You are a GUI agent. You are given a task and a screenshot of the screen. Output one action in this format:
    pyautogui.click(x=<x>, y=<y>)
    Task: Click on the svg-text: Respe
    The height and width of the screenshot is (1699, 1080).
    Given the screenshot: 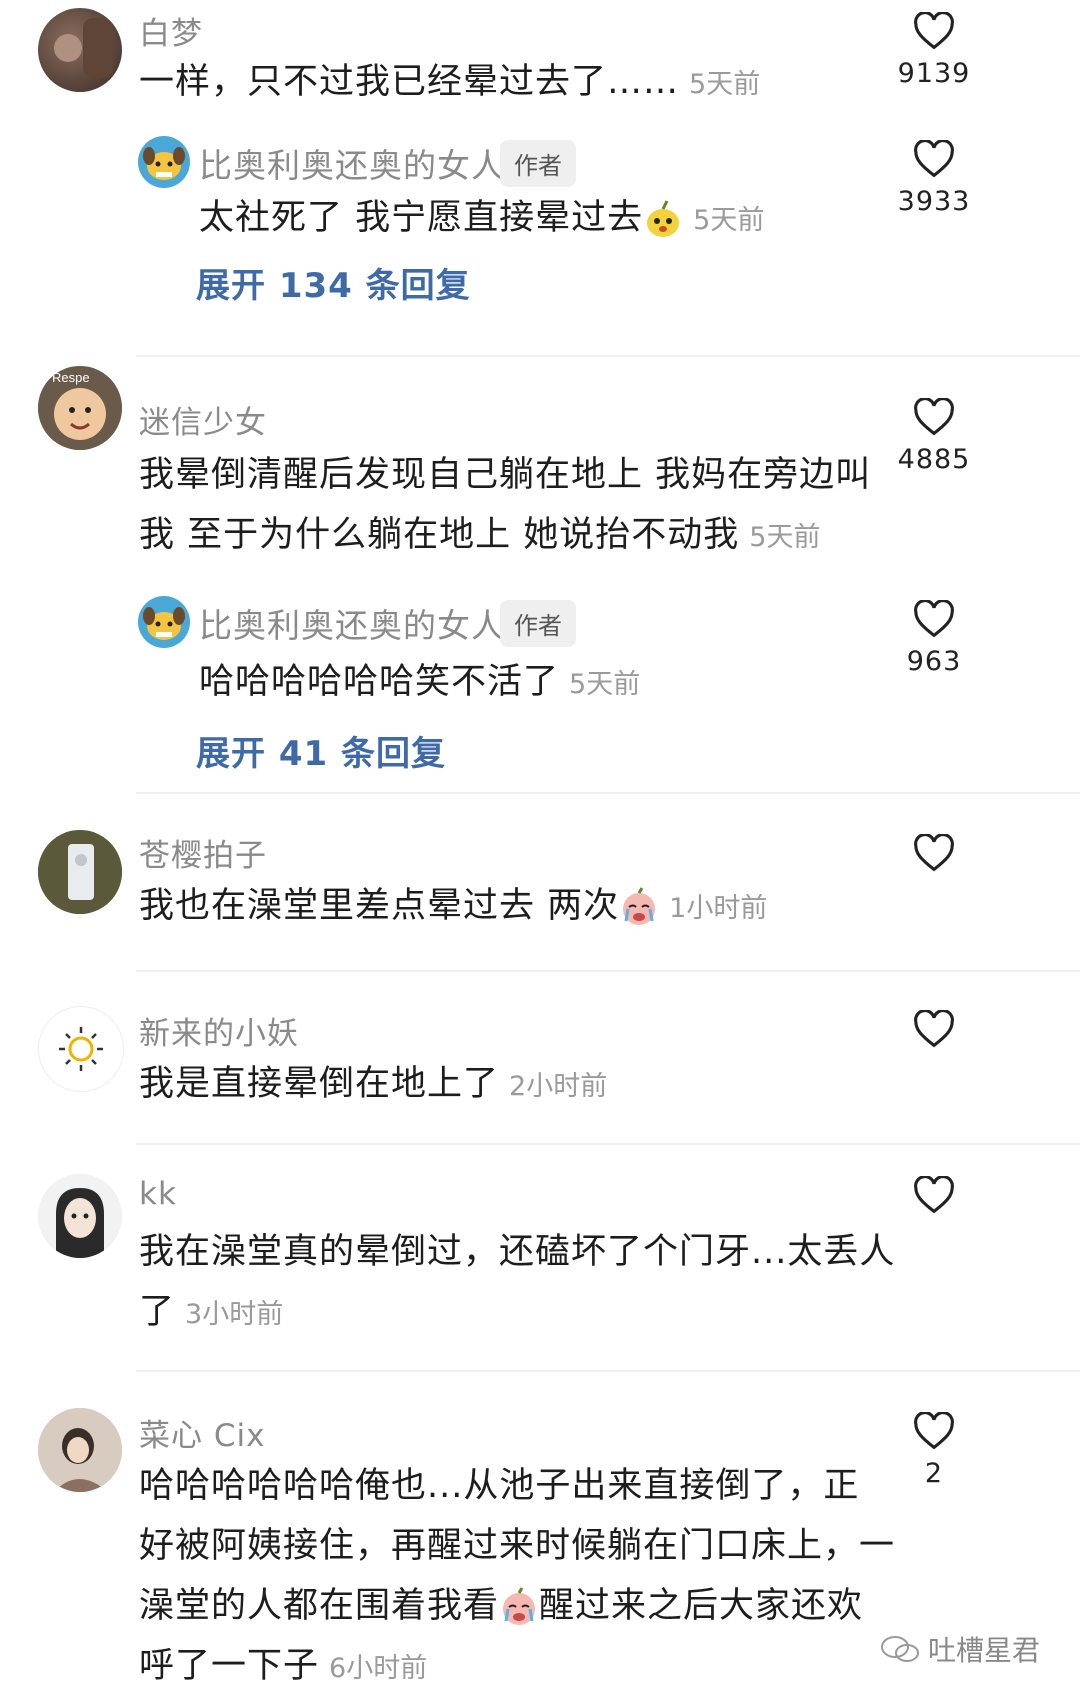 What is the action you would take?
    pyautogui.click(x=71, y=377)
    